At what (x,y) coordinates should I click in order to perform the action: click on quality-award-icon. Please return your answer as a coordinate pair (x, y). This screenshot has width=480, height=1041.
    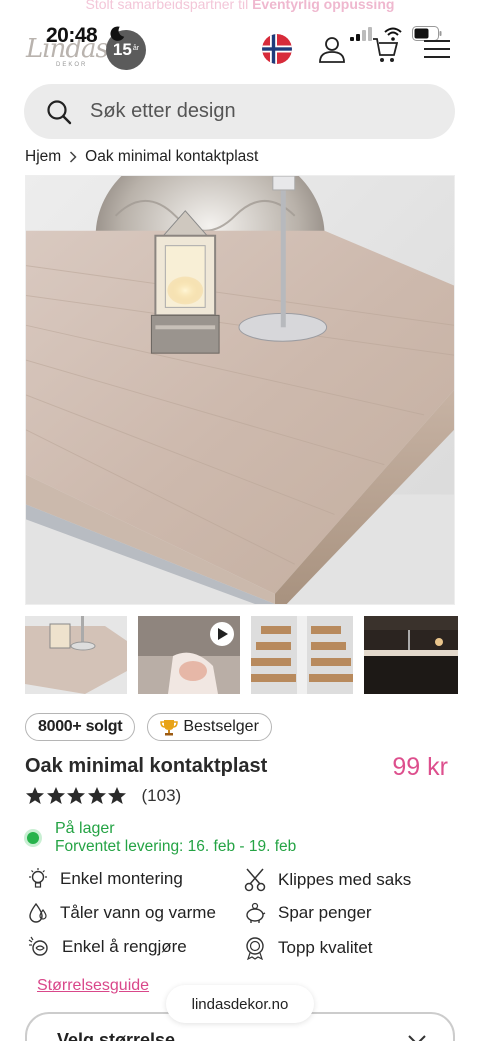
    Looking at the image, I should click on (255, 948).